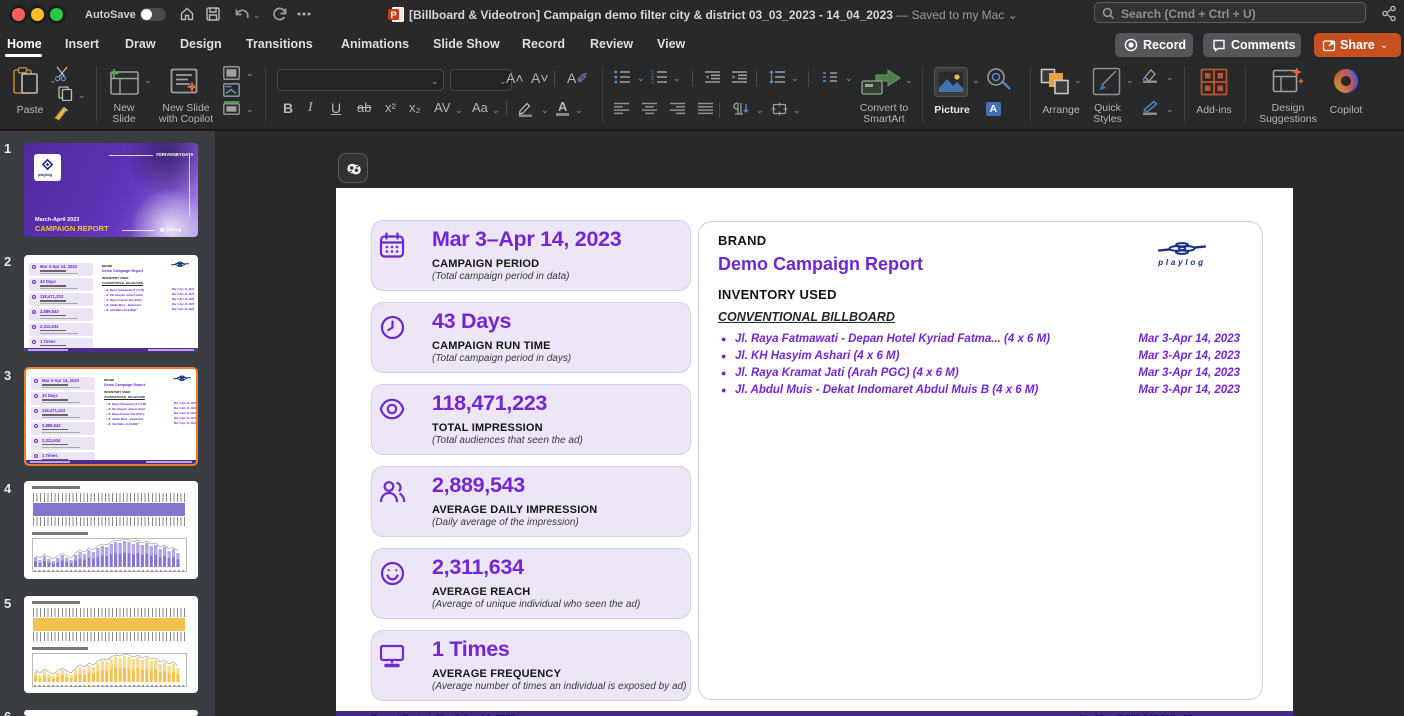  I want to click on svg-text: 3, so click(652, 83).